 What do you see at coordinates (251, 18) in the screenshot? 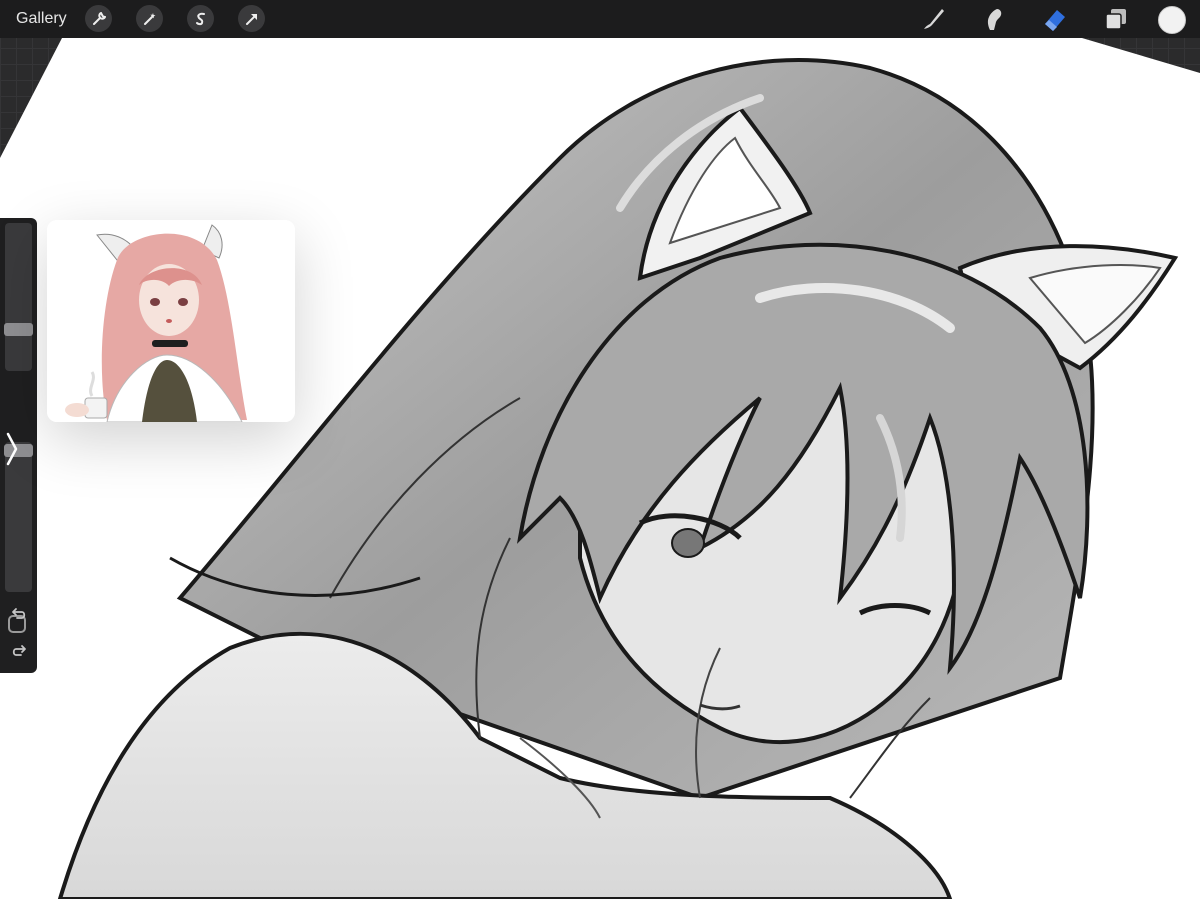
I see `transform-icon` at bounding box center [251, 18].